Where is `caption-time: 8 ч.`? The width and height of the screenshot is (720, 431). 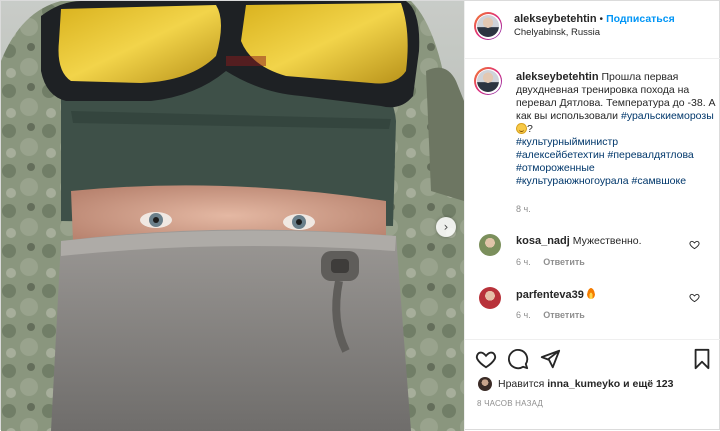 caption-time: 8 ч. is located at coordinates (523, 209).